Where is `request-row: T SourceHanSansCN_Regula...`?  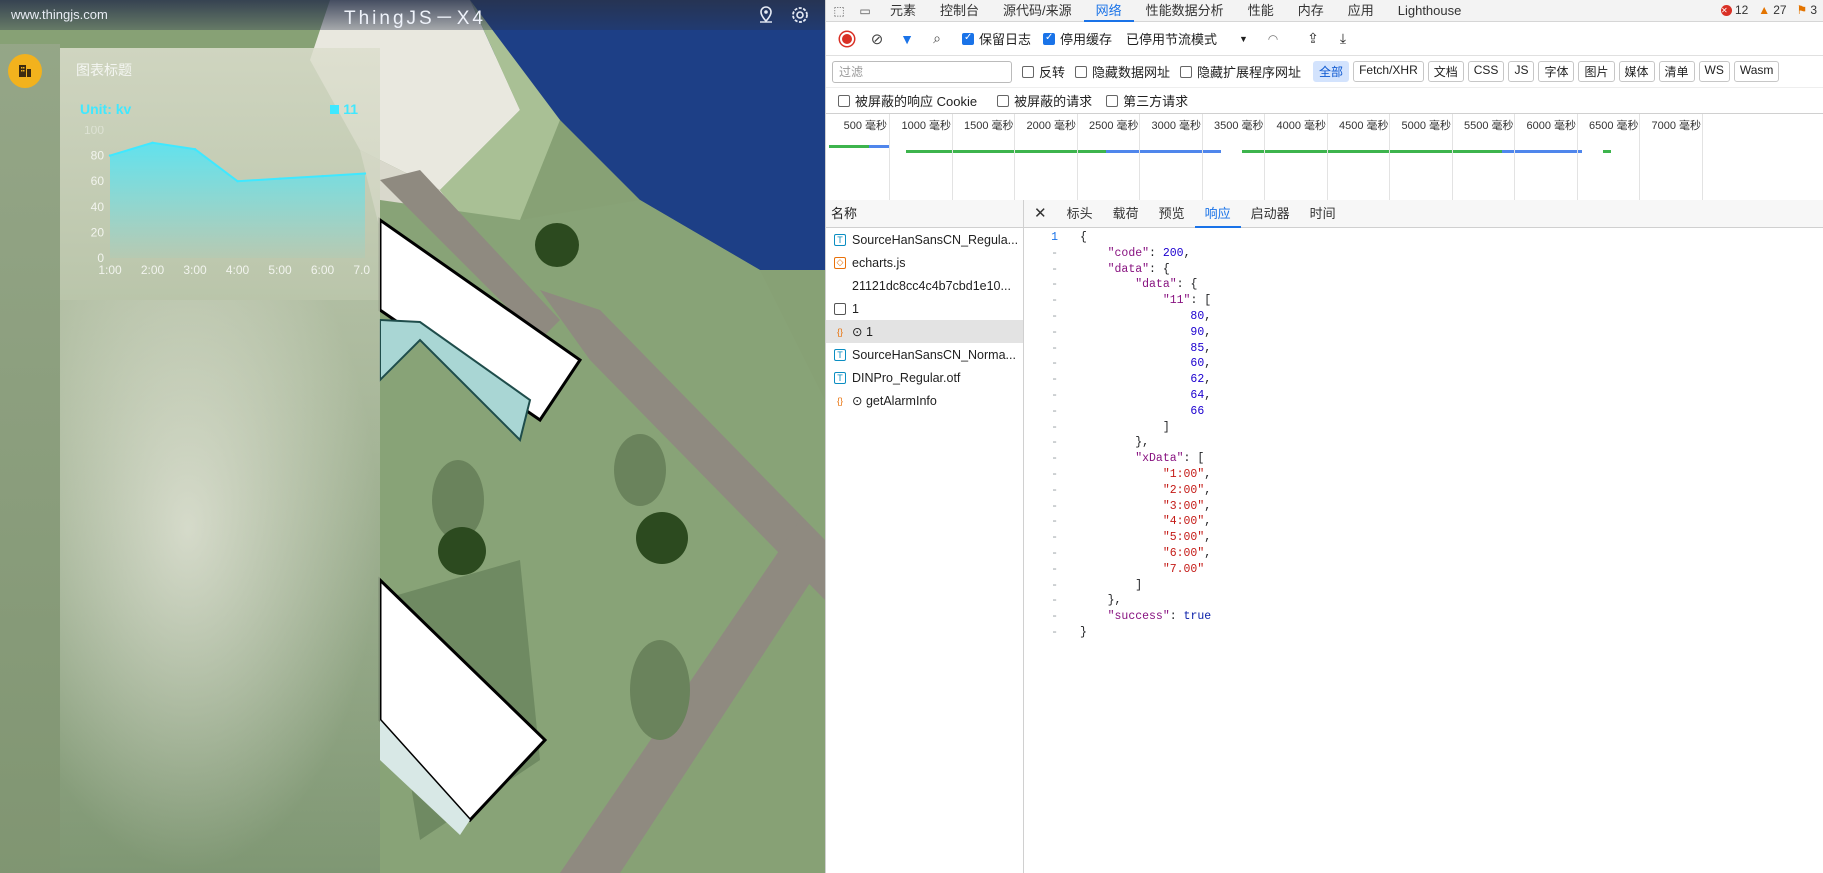
request-row: T SourceHanSansCN_Regula... is located at coordinates (924, 239).